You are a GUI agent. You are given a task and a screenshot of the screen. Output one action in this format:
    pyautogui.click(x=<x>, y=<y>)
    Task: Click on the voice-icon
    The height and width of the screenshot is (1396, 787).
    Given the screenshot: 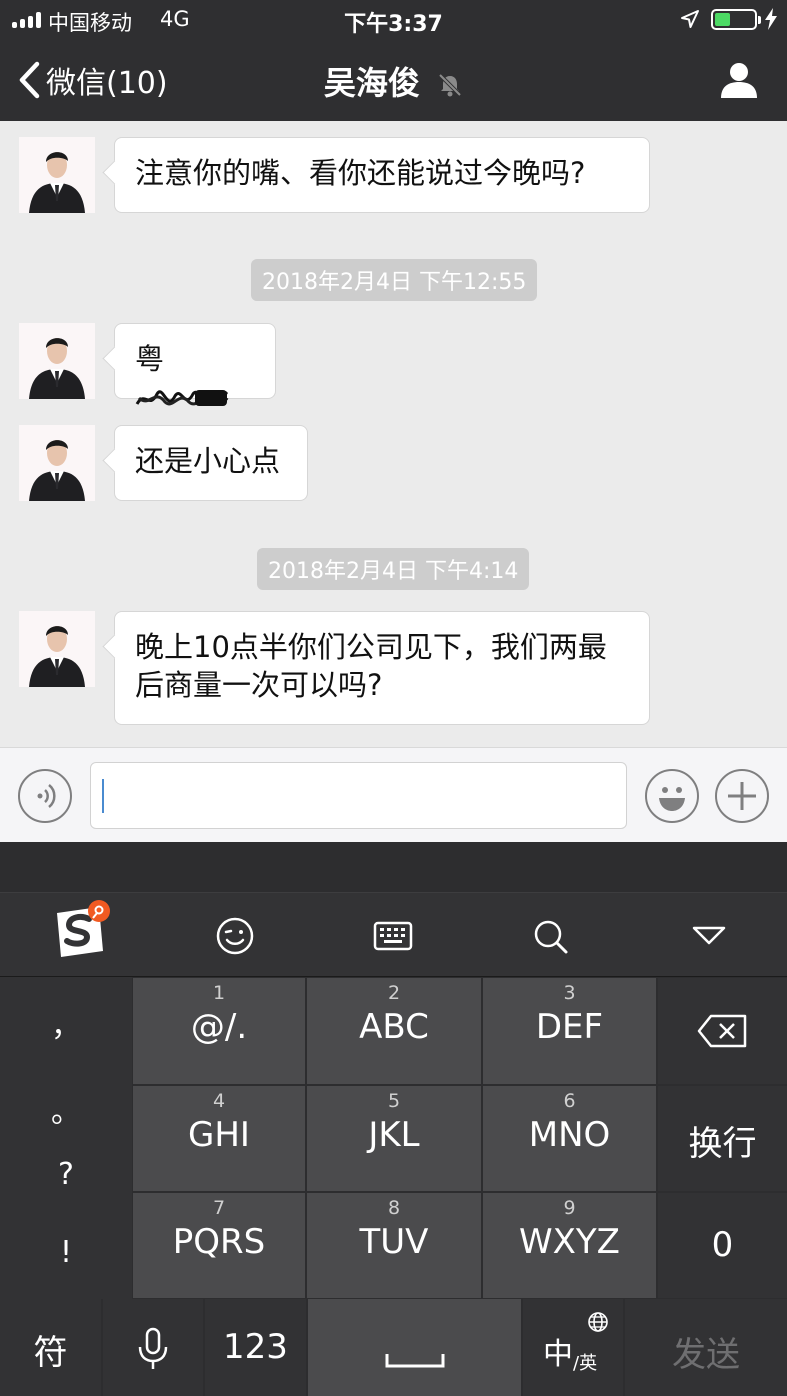 What is the action you would take?
    pyautogui.click(x=46, y=796)
    